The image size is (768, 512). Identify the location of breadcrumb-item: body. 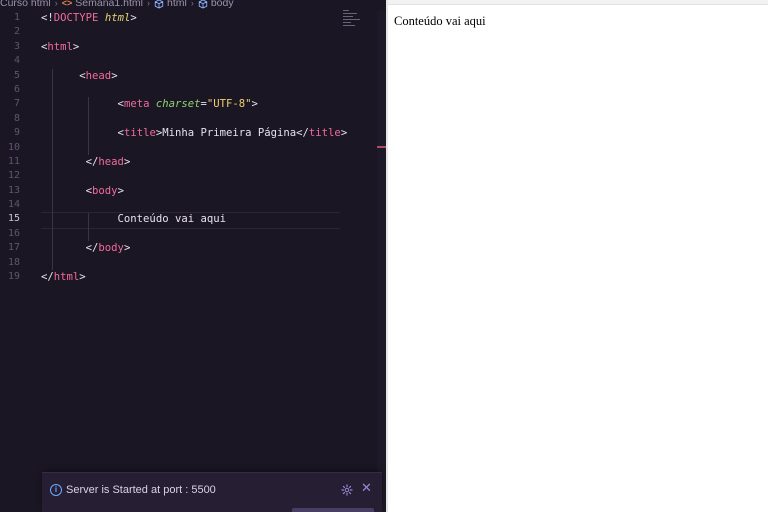
(216, 4).